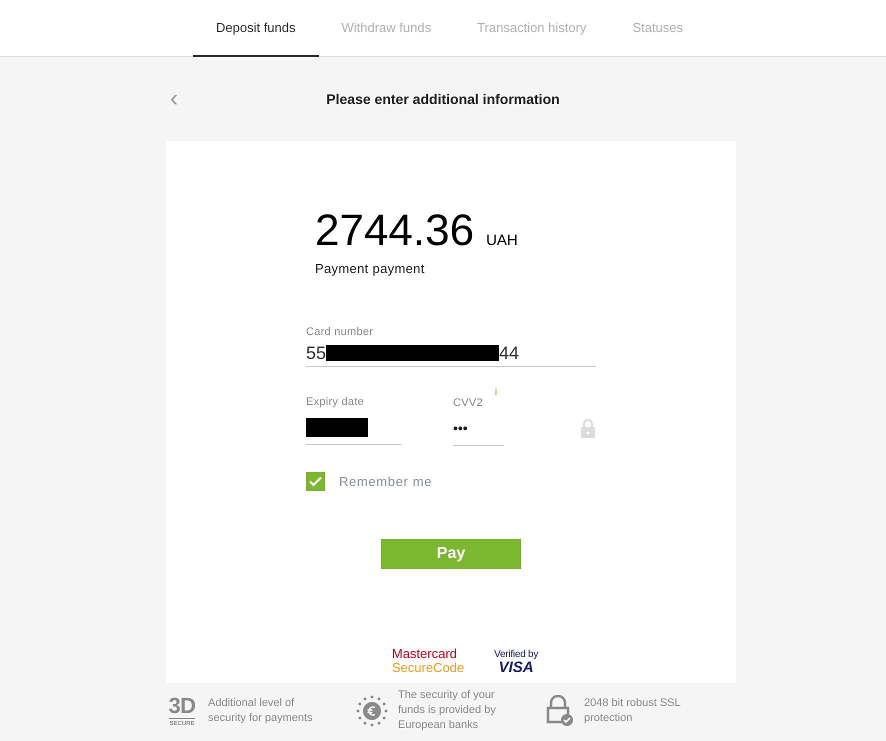  What do you see at coordinates (478, 429) in the screenshot?
I see `cvv2-field: •••` at bounding box center [478, 429].